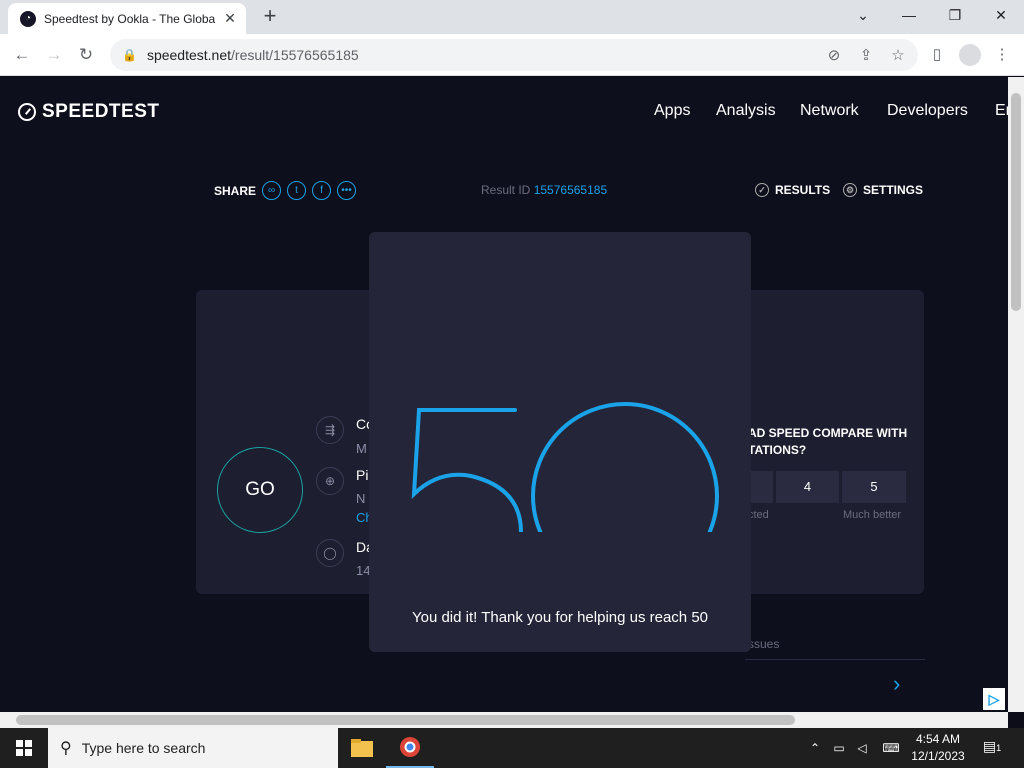 The height and width of the screenshot is (768, 1024). I want to click on speedtest-logo: SPEEDTEST, so click(88, 112).